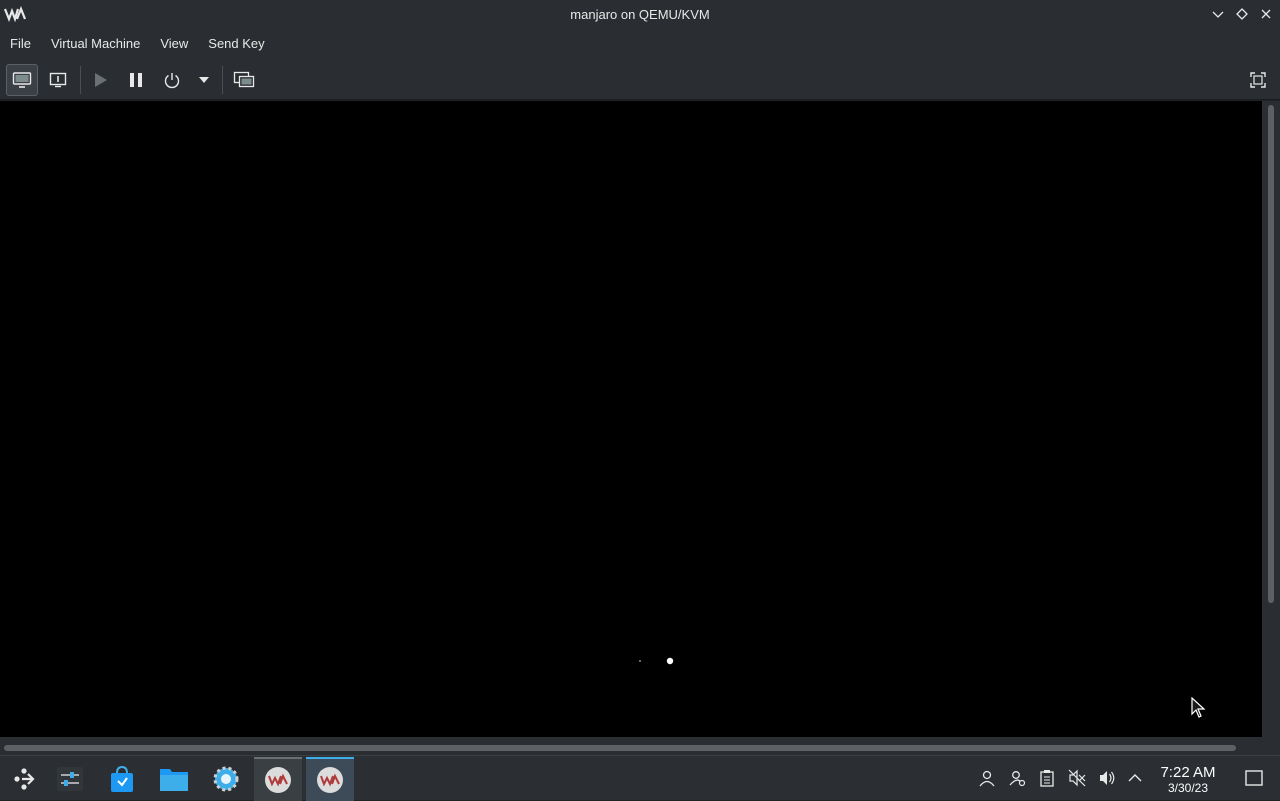 The height and width of the screenshot is (801, 1280). I want to click on clock-date: 3/30/23, so click(1188, 788).